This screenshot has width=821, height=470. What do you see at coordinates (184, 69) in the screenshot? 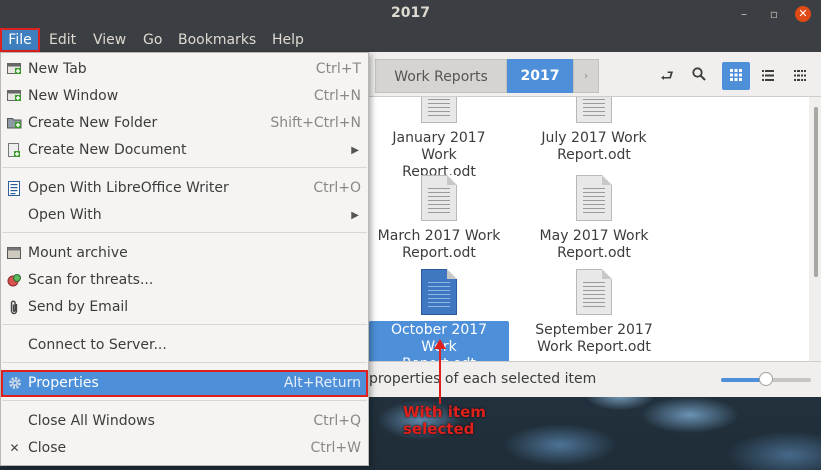
I see `menu-item-new-tab: New Tab Ctrl+T` at bounding box center [184, 69].